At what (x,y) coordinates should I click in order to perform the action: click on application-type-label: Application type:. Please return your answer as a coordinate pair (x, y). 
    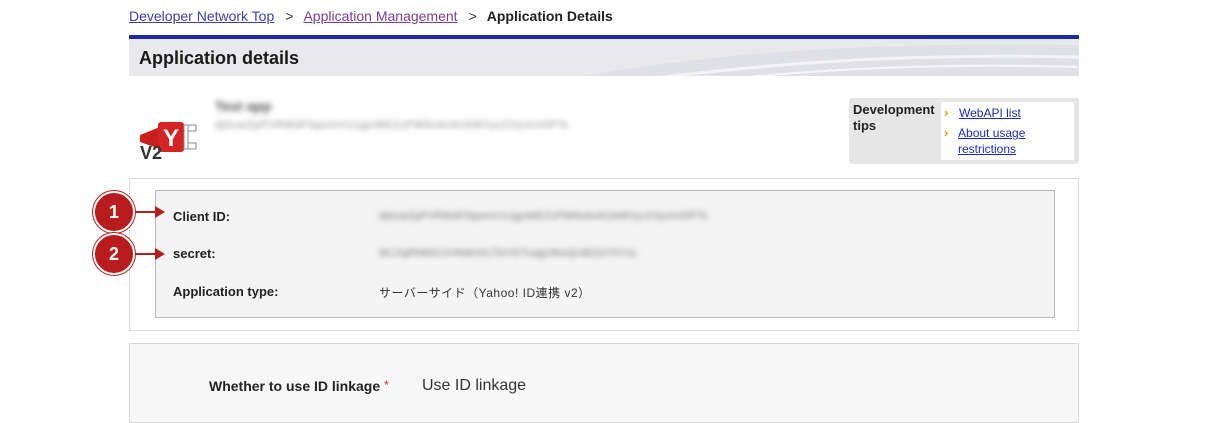
    Looking at the image, I should click on (226, 291).